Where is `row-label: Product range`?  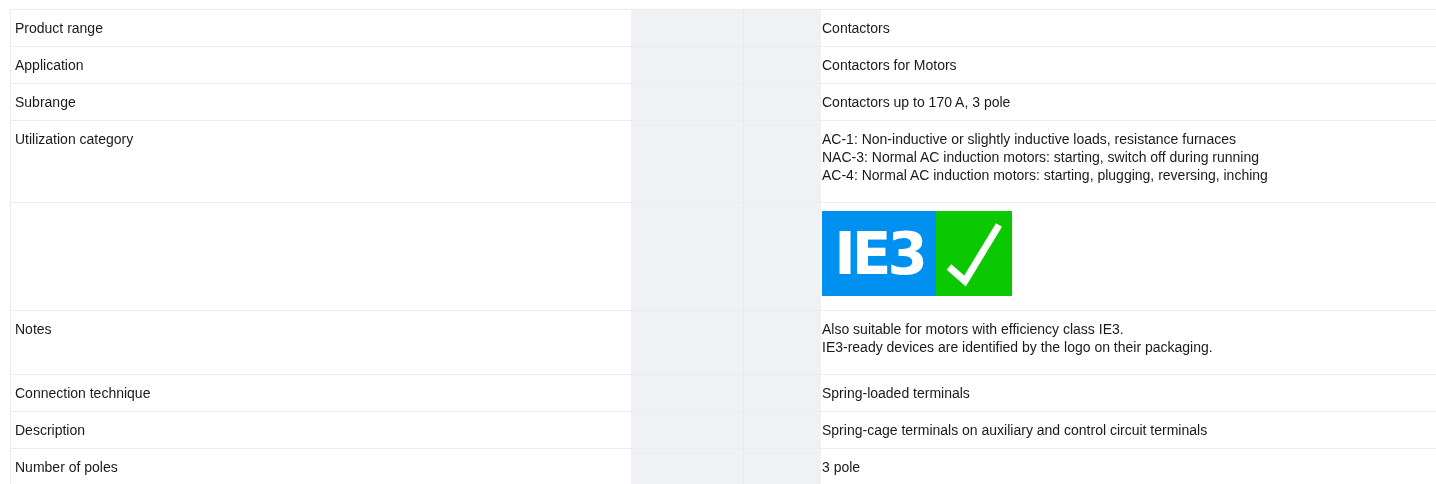
row-label: Product range is located at coordinates (59, 28).